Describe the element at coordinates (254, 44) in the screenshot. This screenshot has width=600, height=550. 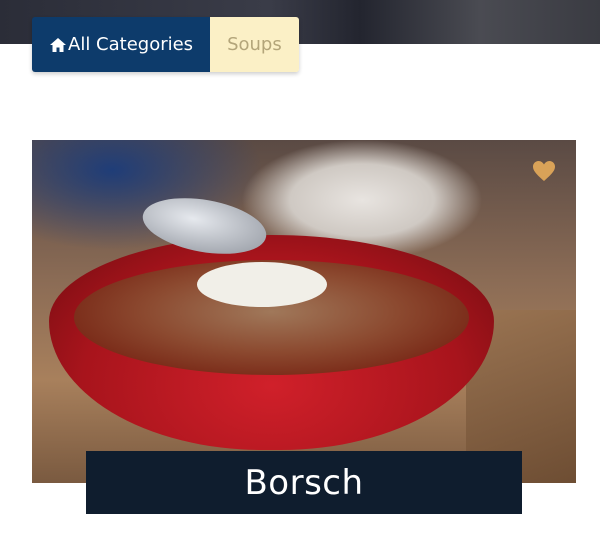
I see `breadcrumb-current: Soups` at that location.